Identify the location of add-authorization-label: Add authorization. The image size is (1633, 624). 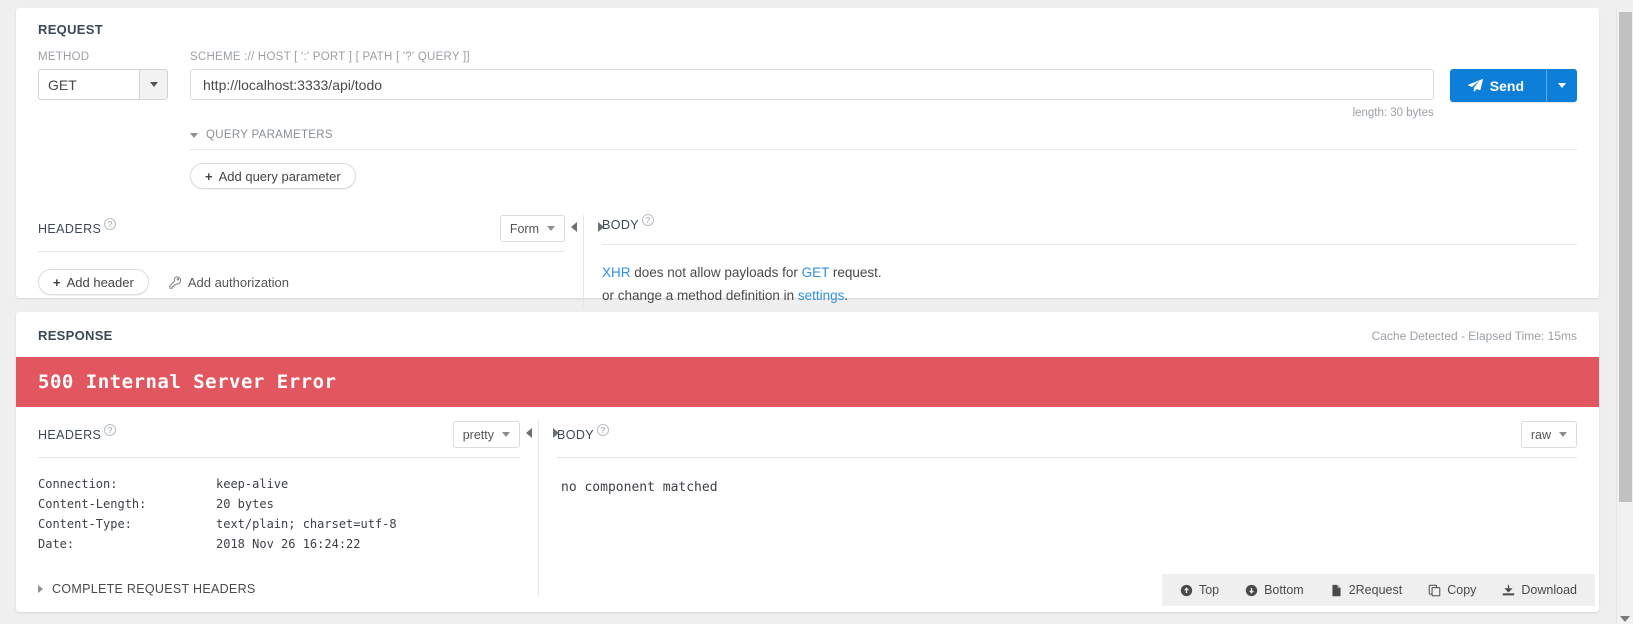
(238, 282).